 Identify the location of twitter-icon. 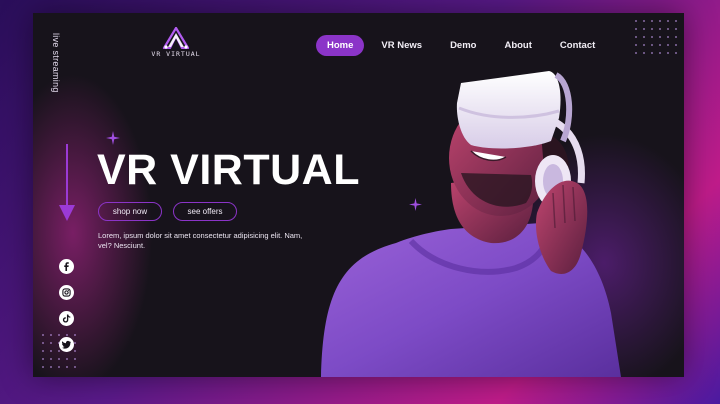
(66, 344).